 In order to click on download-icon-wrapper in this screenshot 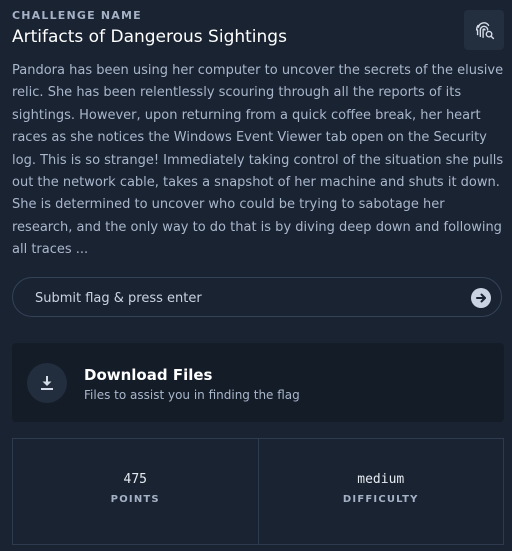, I will do `click(47, 383)`.